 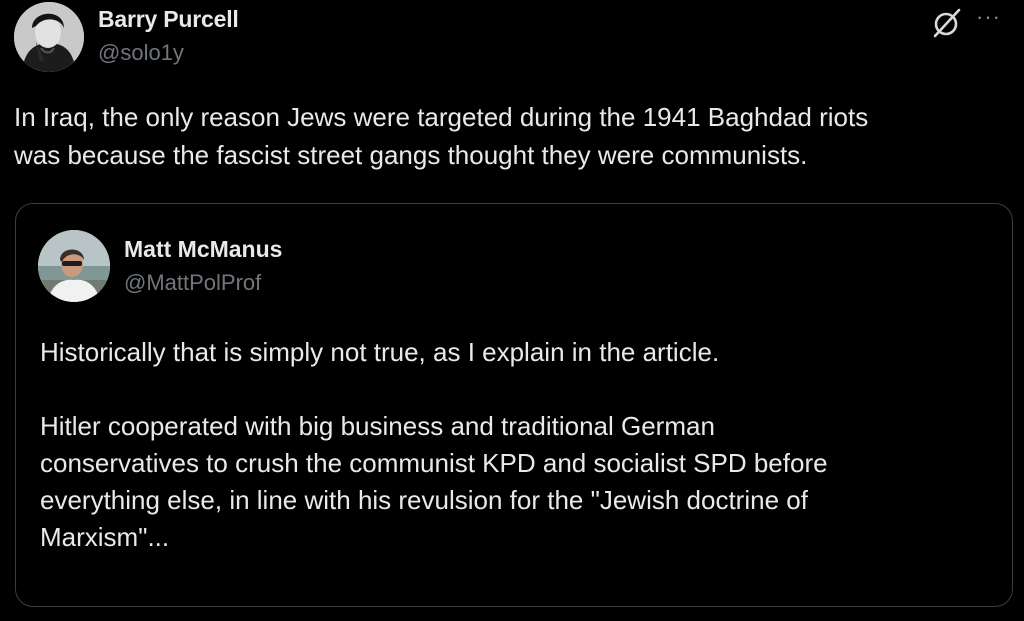 I want to click on quoted-author-avatar-image, so click(x=74, y=266).